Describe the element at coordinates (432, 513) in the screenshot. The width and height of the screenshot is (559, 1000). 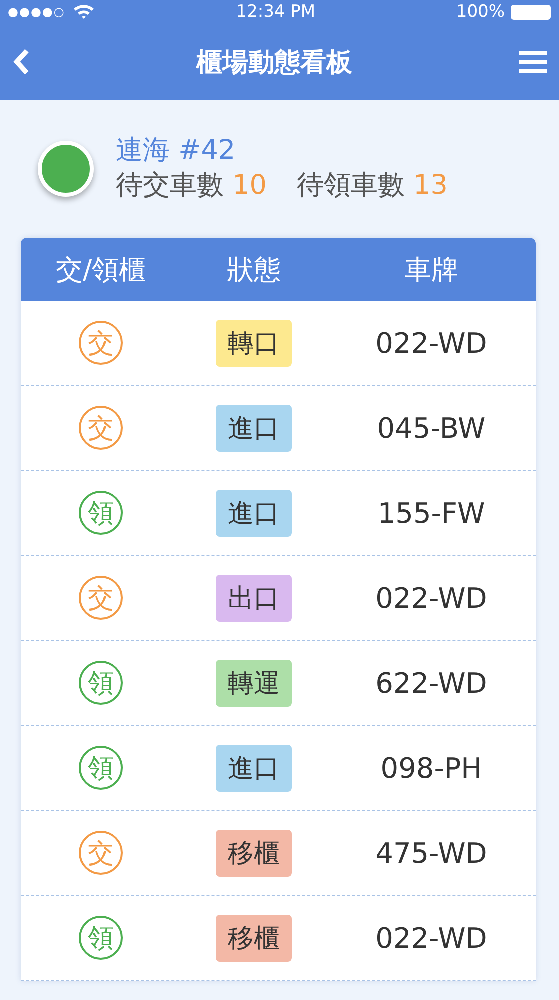
I see `plate-cell: 155-FW` at that location.